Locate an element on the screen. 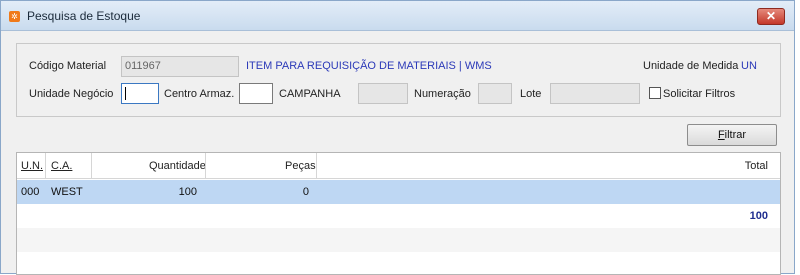 Image resolution: width=800 pixels, height=275 pixels. filter-button-label: iltrar is located at coordinates (735, 135).